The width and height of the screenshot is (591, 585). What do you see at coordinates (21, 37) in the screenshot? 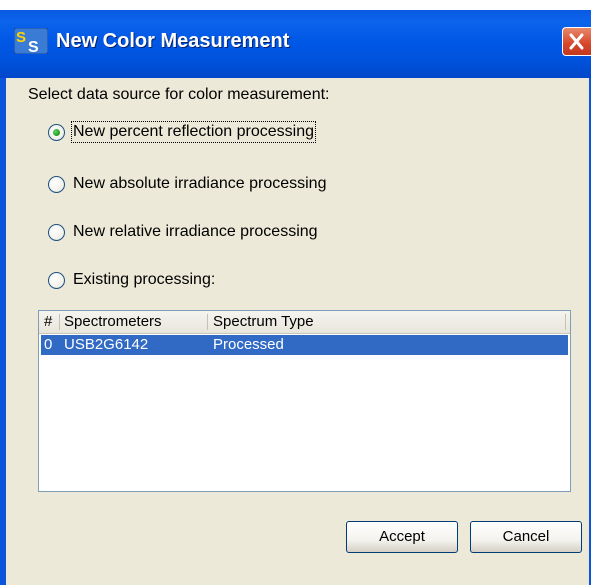
I see `app-logo-text-1: S` at bounding box center [21, 37].